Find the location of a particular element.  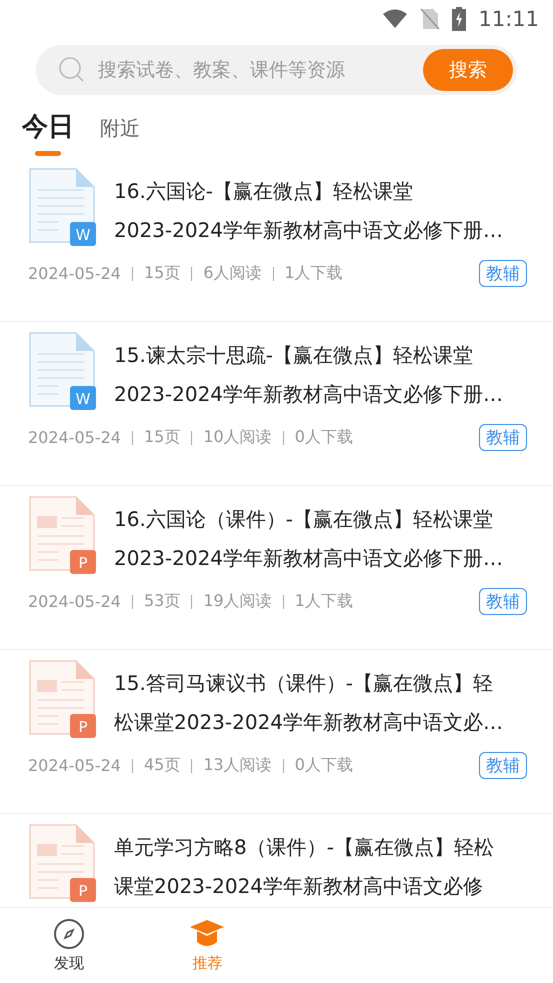

status-time: 11:11 is located at coordinates (508, 19).